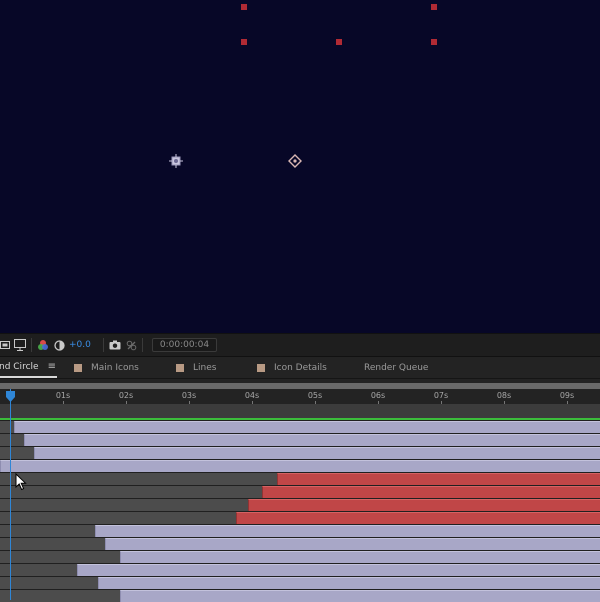 This screenshot has height=602, width=600. What do you see at coordinates (205, 367) in the screenshot?
I see `tab-label: Lines` at bounding box center [205, 367].